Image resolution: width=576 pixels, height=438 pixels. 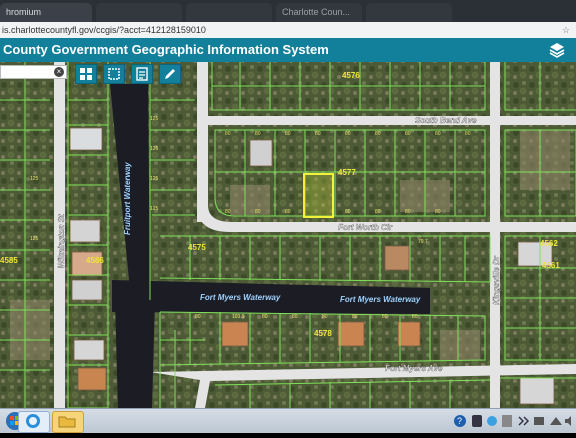 What do you see at coordinates (95, 260) in the screenshot?
I see `block-number: 4586` at bounding box center [95, 260].